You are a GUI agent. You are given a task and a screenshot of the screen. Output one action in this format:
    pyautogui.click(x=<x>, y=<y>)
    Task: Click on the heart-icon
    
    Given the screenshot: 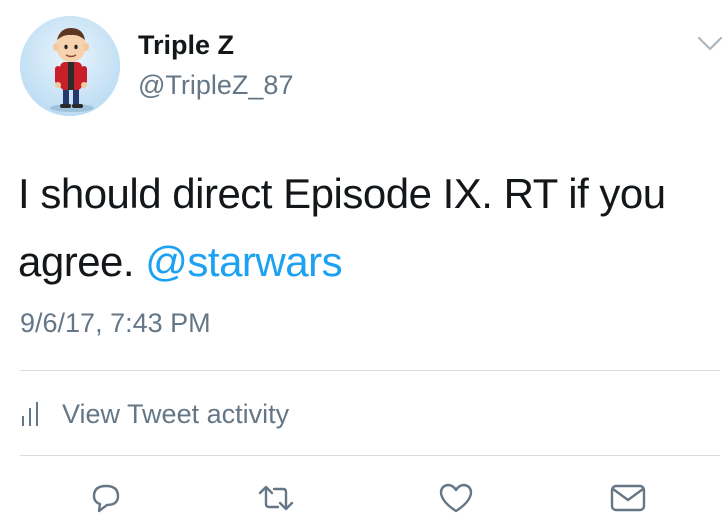 What is the action you would take?
    pyautogui.click(x=456, y=498)
    